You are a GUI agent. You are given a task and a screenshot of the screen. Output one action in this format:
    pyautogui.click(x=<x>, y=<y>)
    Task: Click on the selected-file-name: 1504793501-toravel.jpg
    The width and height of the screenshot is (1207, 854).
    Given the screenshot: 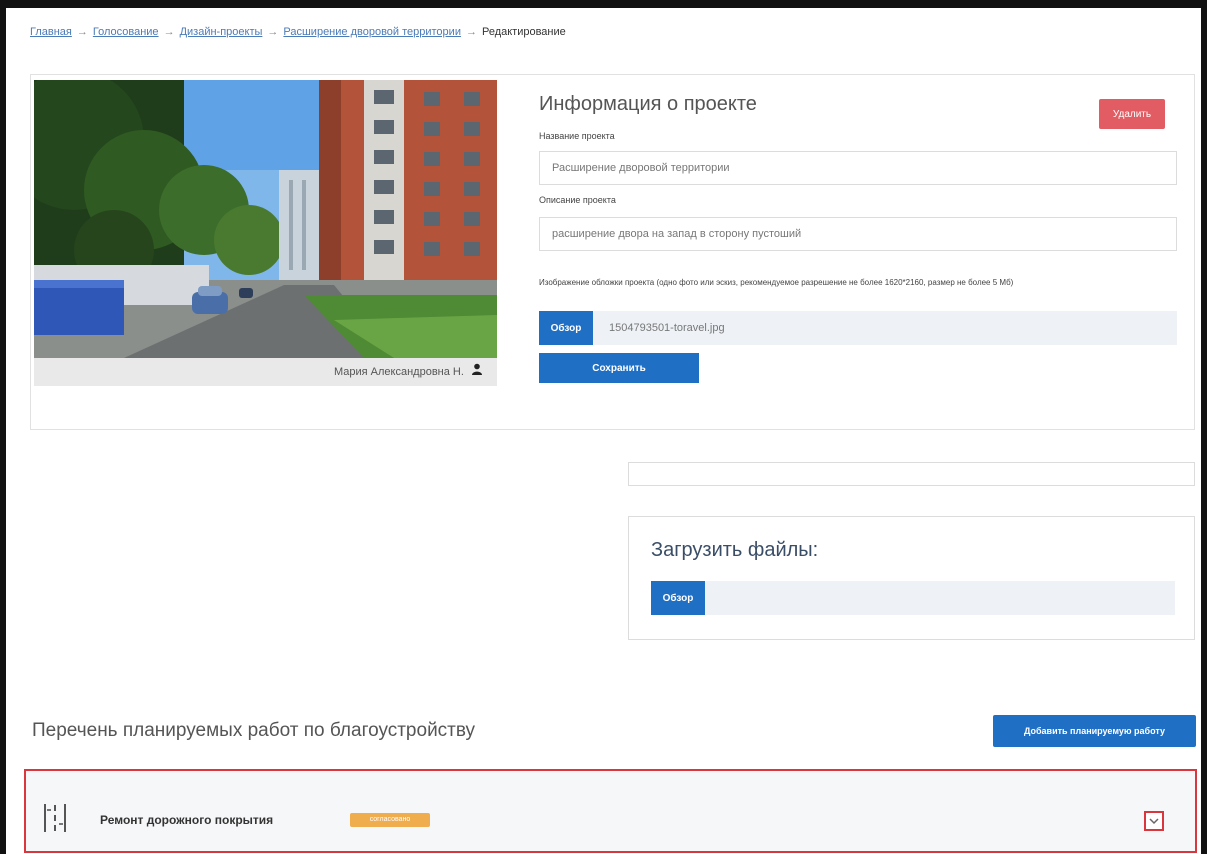 What is the action you would take?
    pyautogui.click(x=667, y=328)
    